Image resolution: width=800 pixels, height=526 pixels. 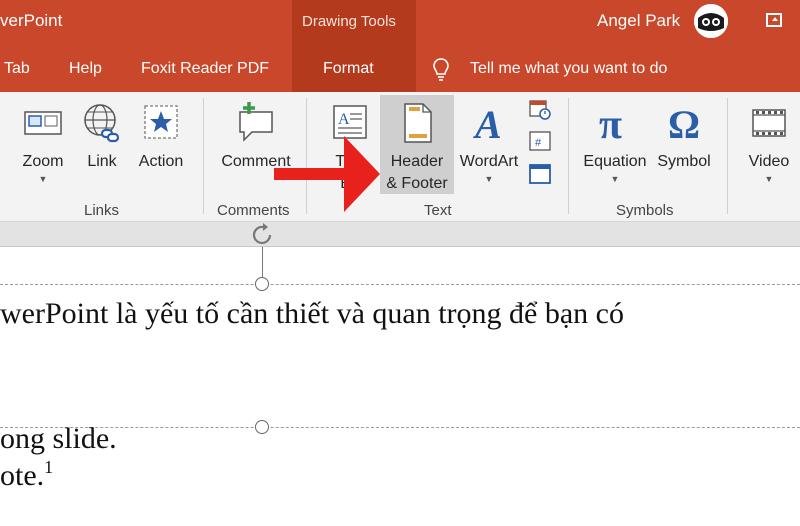 What do you see at coordinates (31, 20) in the screenshot?
I see `app-title: verPoint` at bounding box center [31, 20].